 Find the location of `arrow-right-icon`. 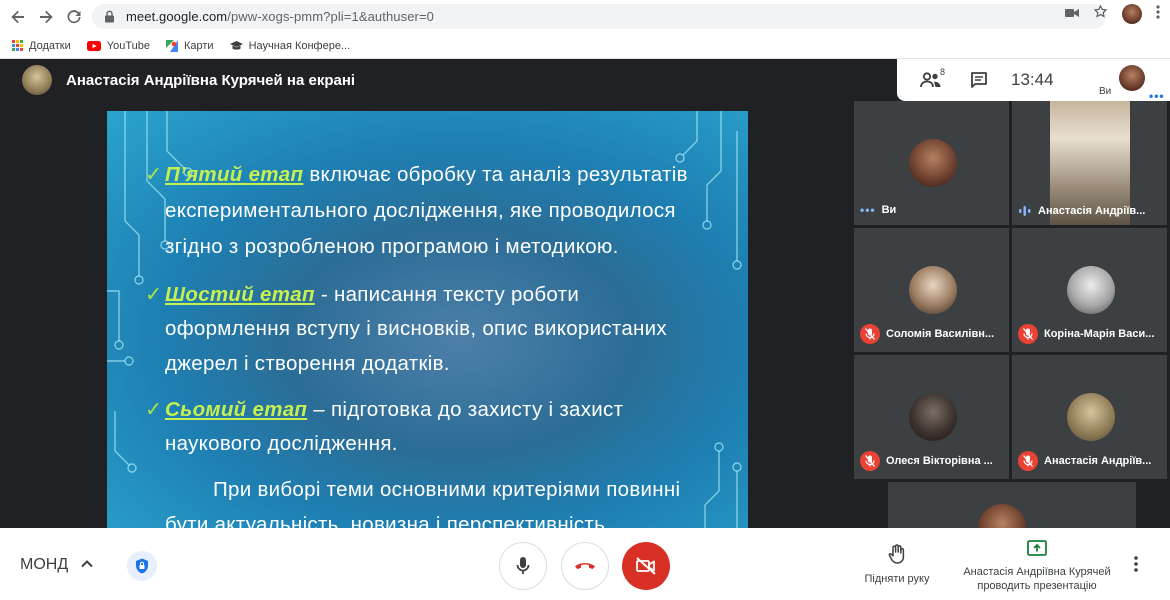

arrow-right-icon is located at coordinates (46, 16).